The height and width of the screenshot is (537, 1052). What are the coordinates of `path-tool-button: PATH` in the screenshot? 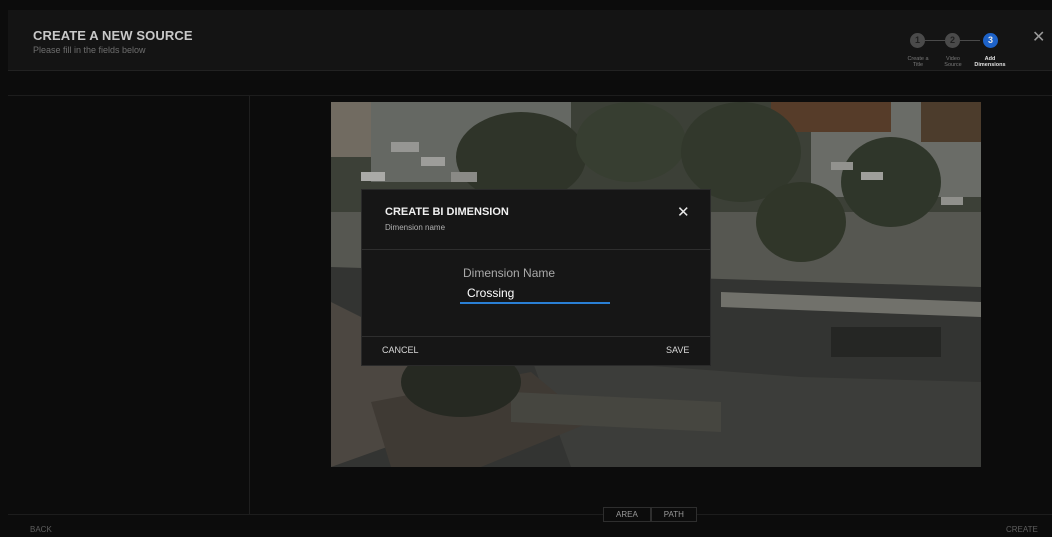 It's located at (673, 514).